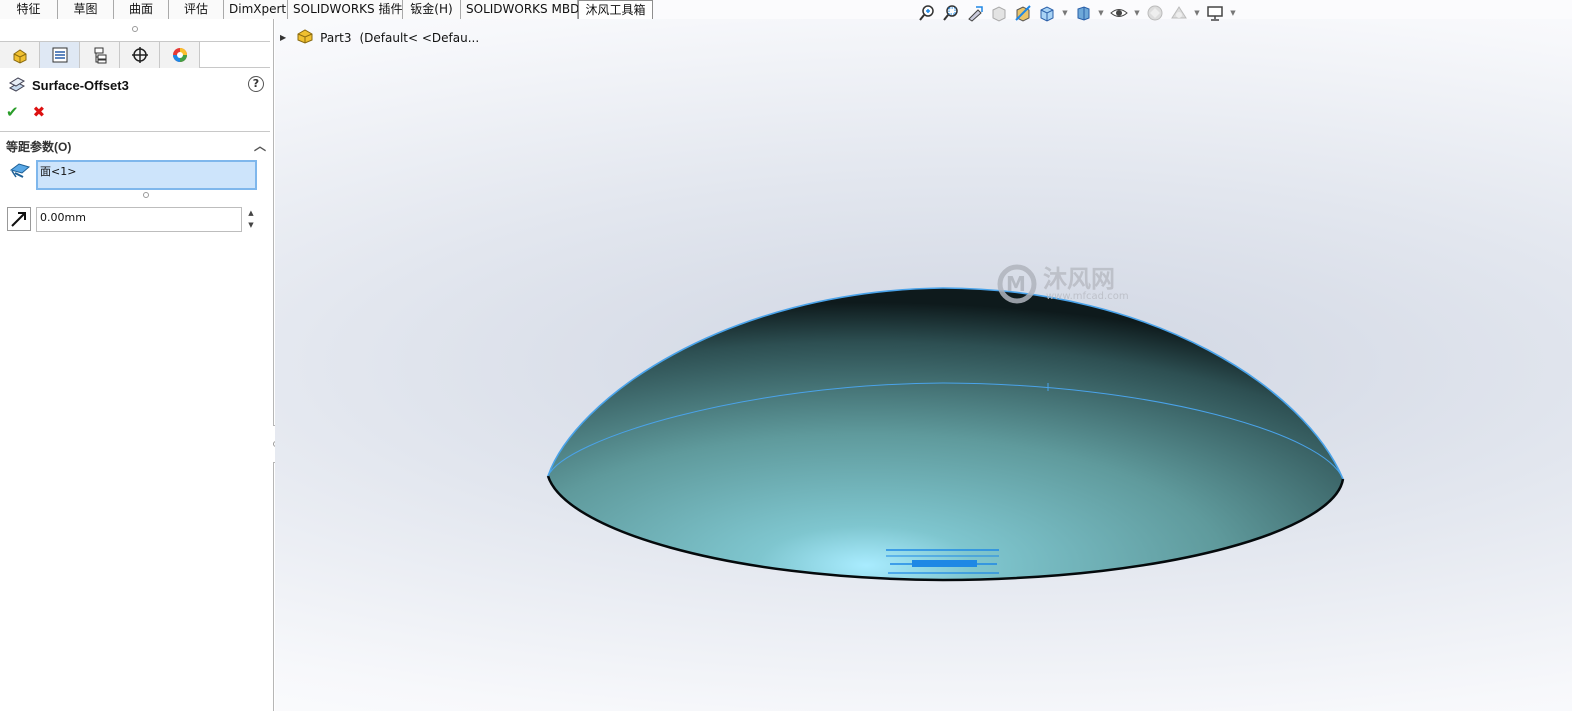 This screenshot has width=1572, height=711. What do you see at coordinates (305, 37) in the screenshot?
I see `part-icon` at bounding box center [305, 37].